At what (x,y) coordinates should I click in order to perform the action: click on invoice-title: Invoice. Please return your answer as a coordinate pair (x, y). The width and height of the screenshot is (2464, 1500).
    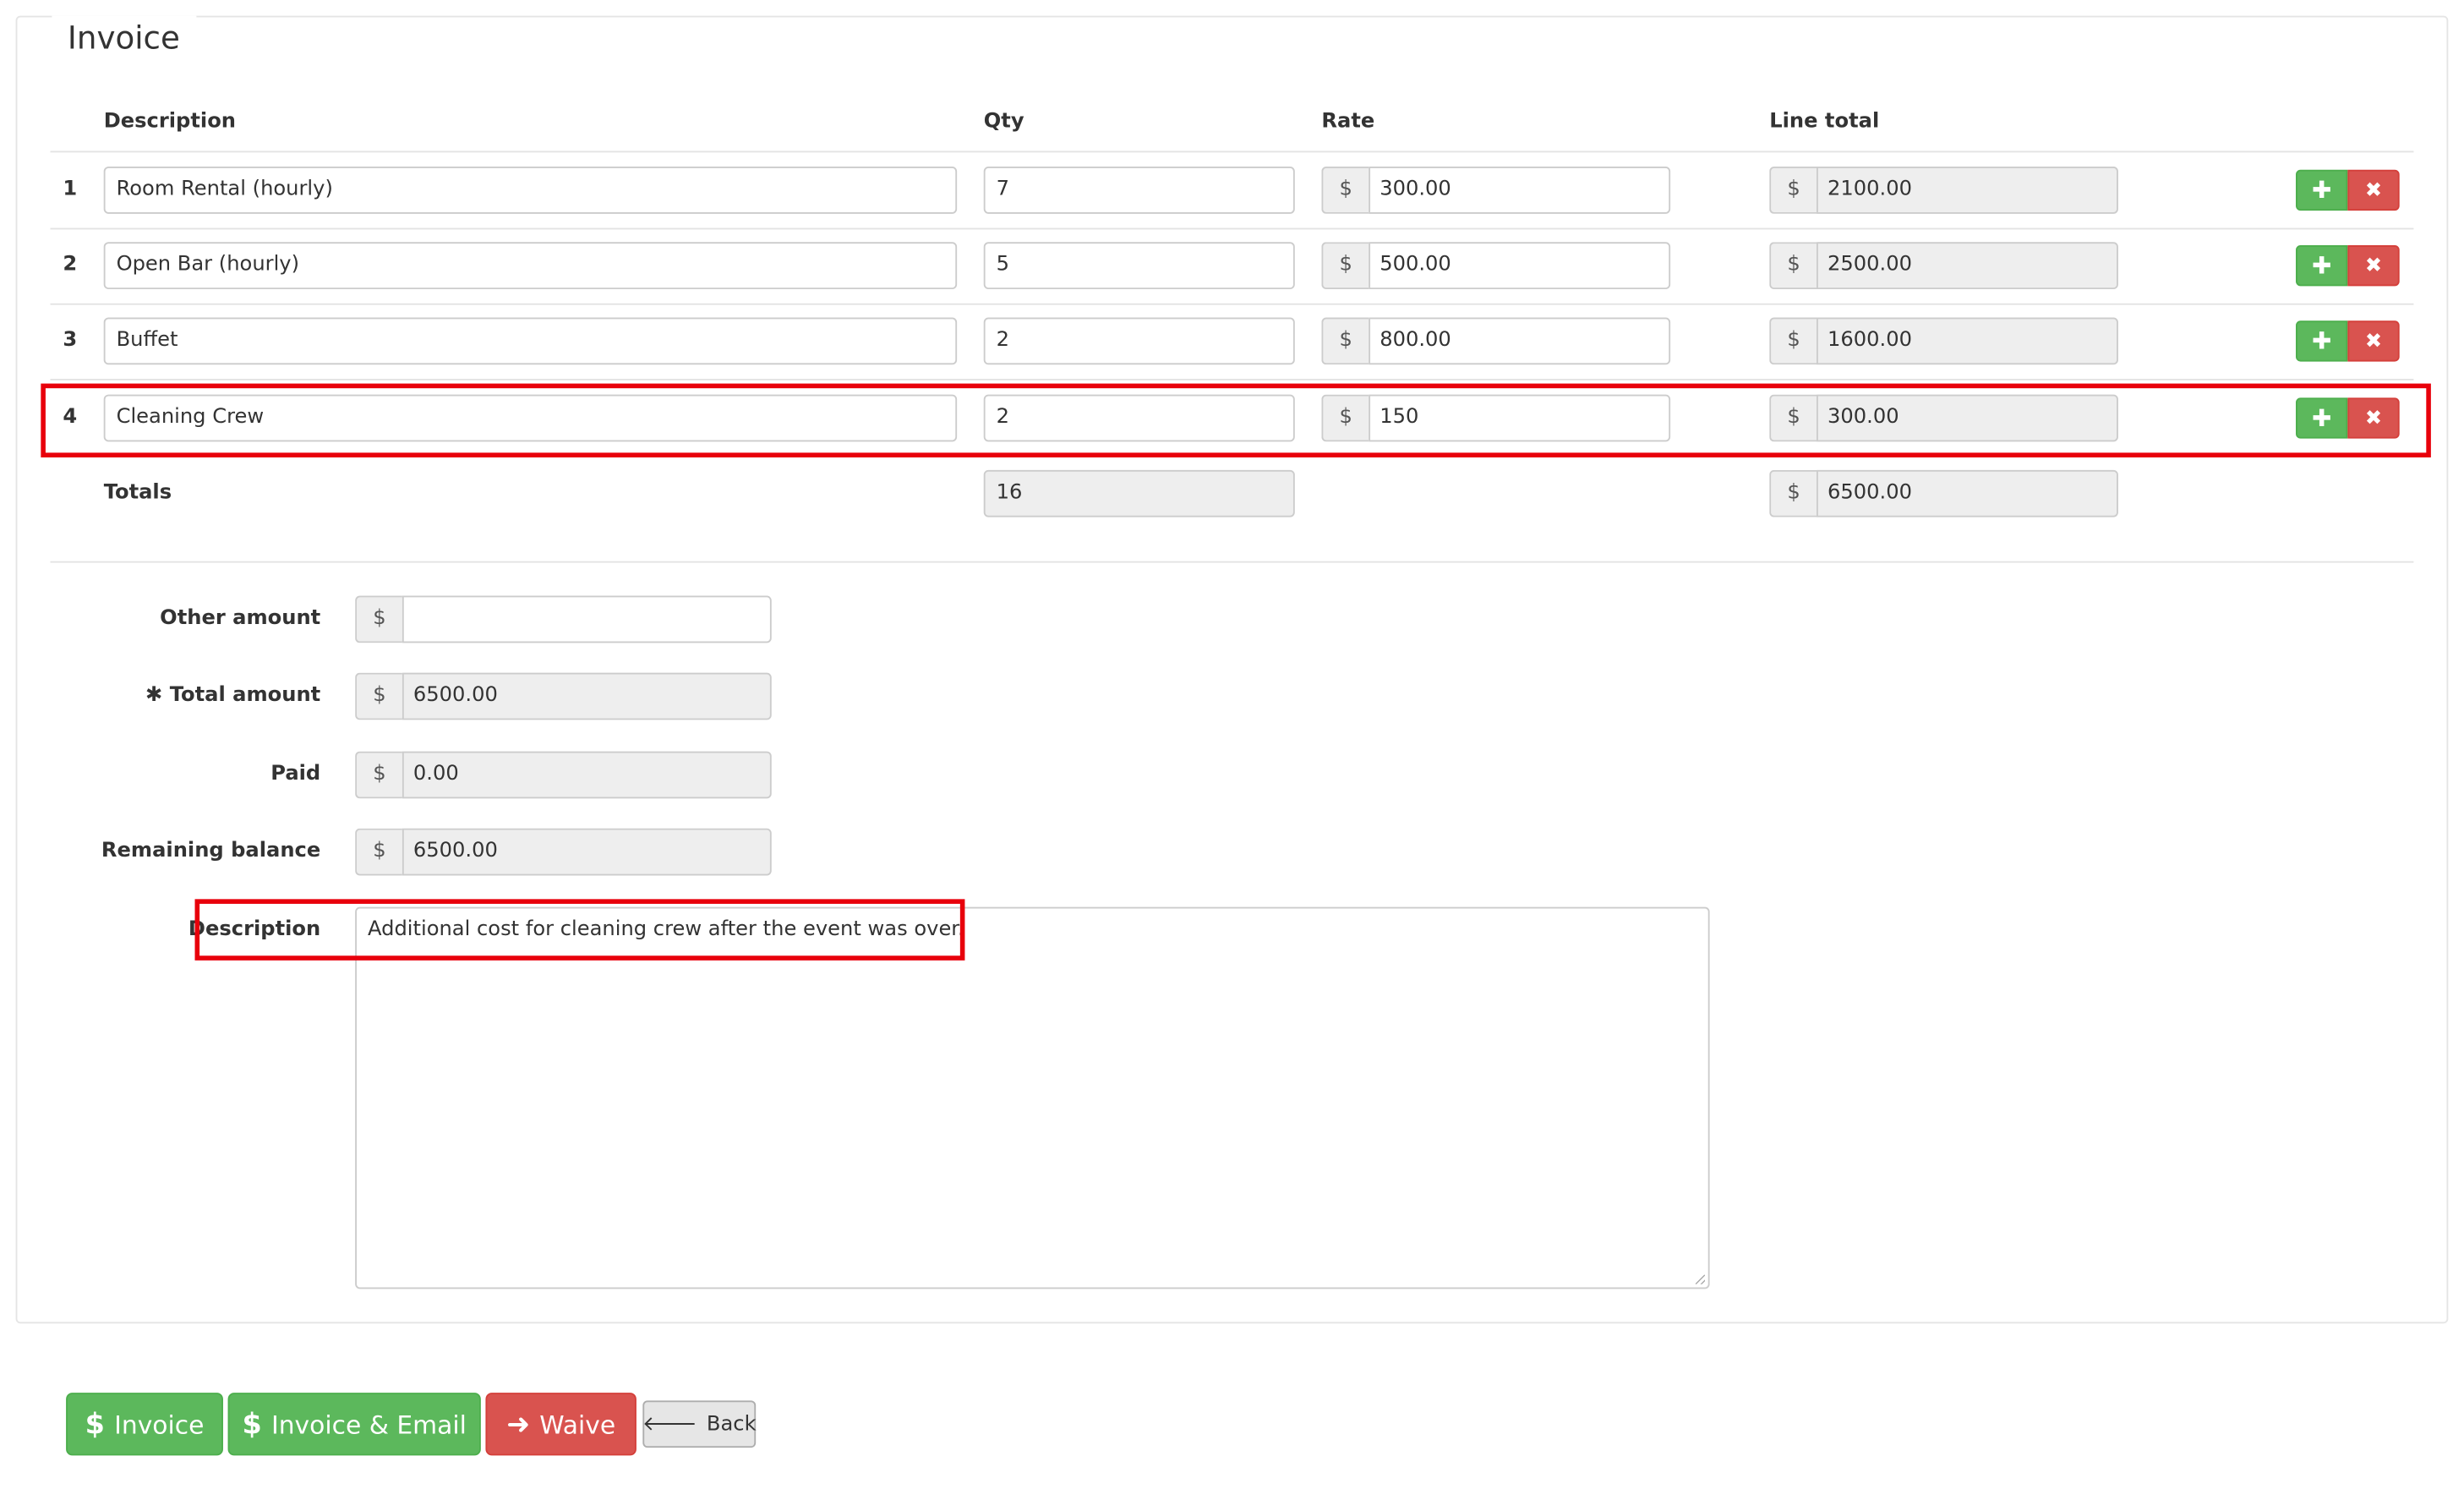
    Looking at the image, I should click on (124, 37).